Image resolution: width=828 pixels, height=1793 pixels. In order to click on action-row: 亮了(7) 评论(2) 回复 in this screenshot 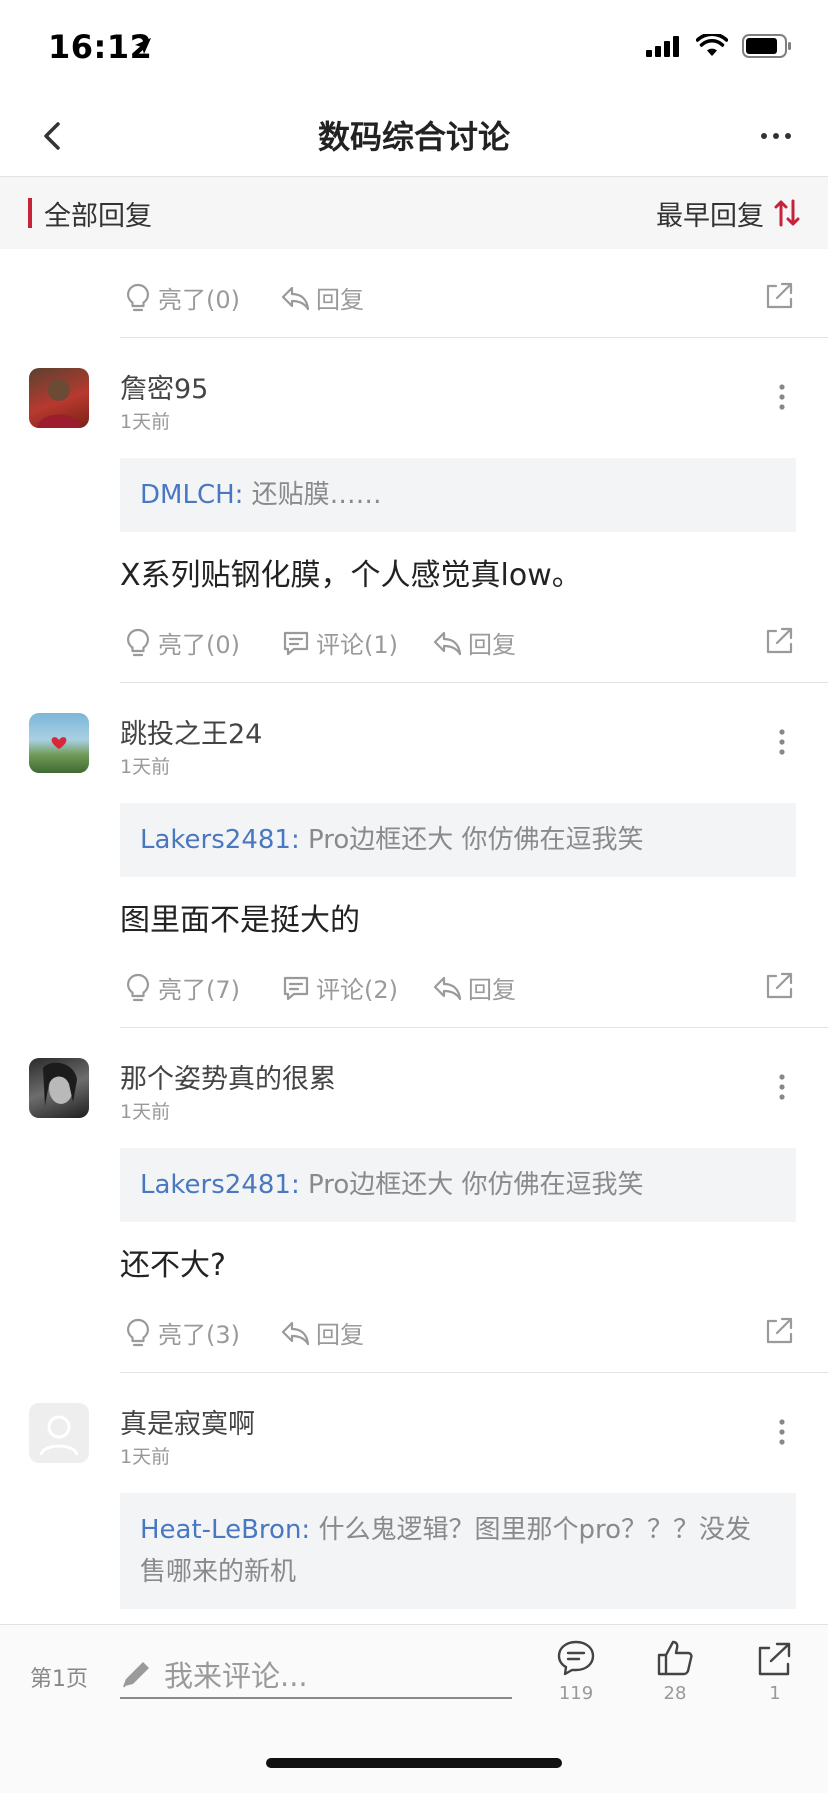, I will do `click(474, 992)`.